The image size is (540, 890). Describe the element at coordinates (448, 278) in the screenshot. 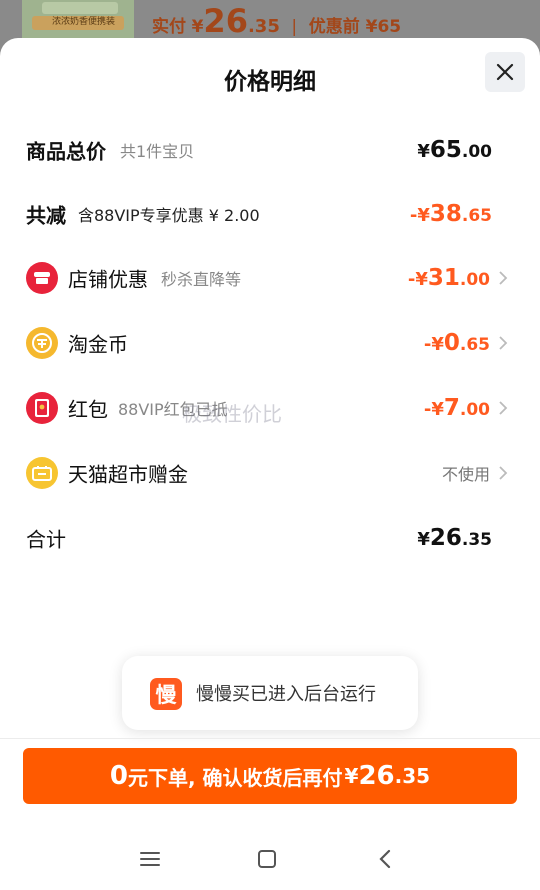

I see `store-discount-amount: -¥31.00` at that location.